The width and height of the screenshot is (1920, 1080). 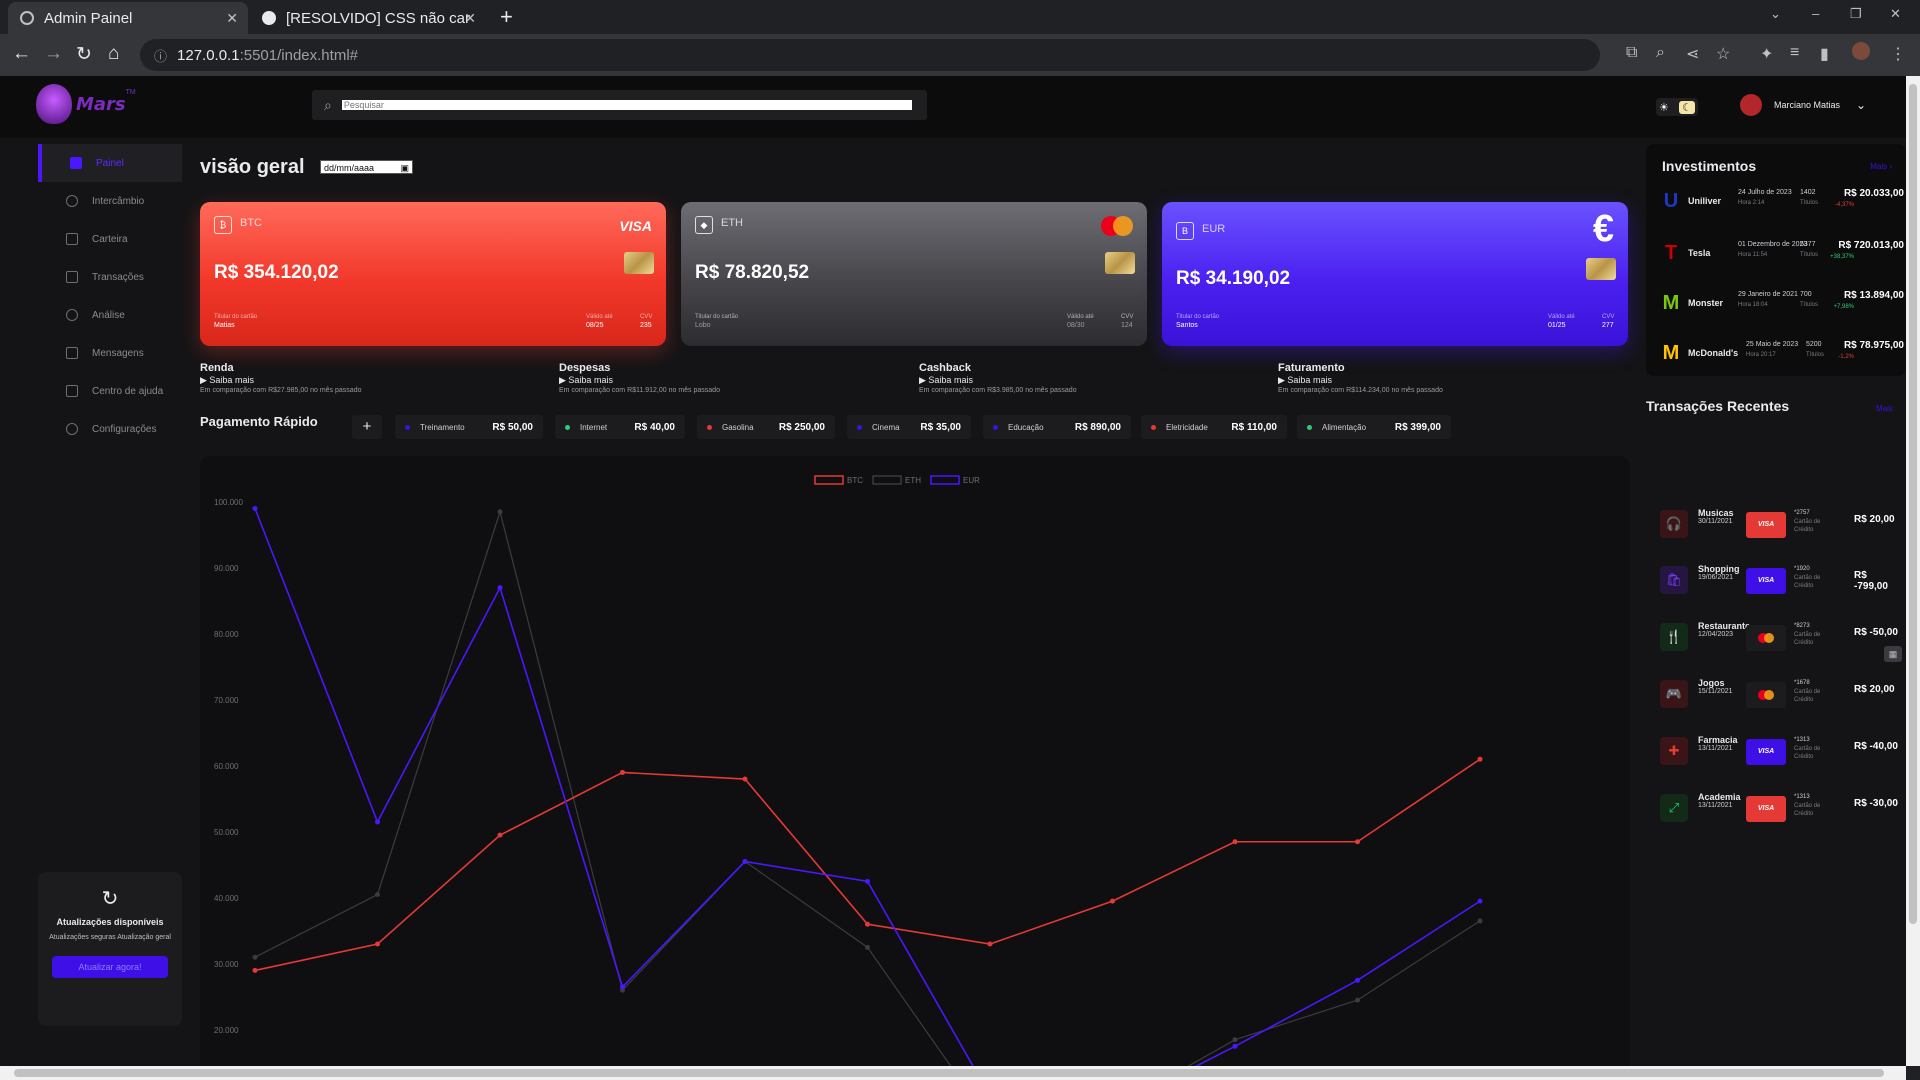 I want to click on zoom-icon: ⌕, so click(x=1660, y=53).